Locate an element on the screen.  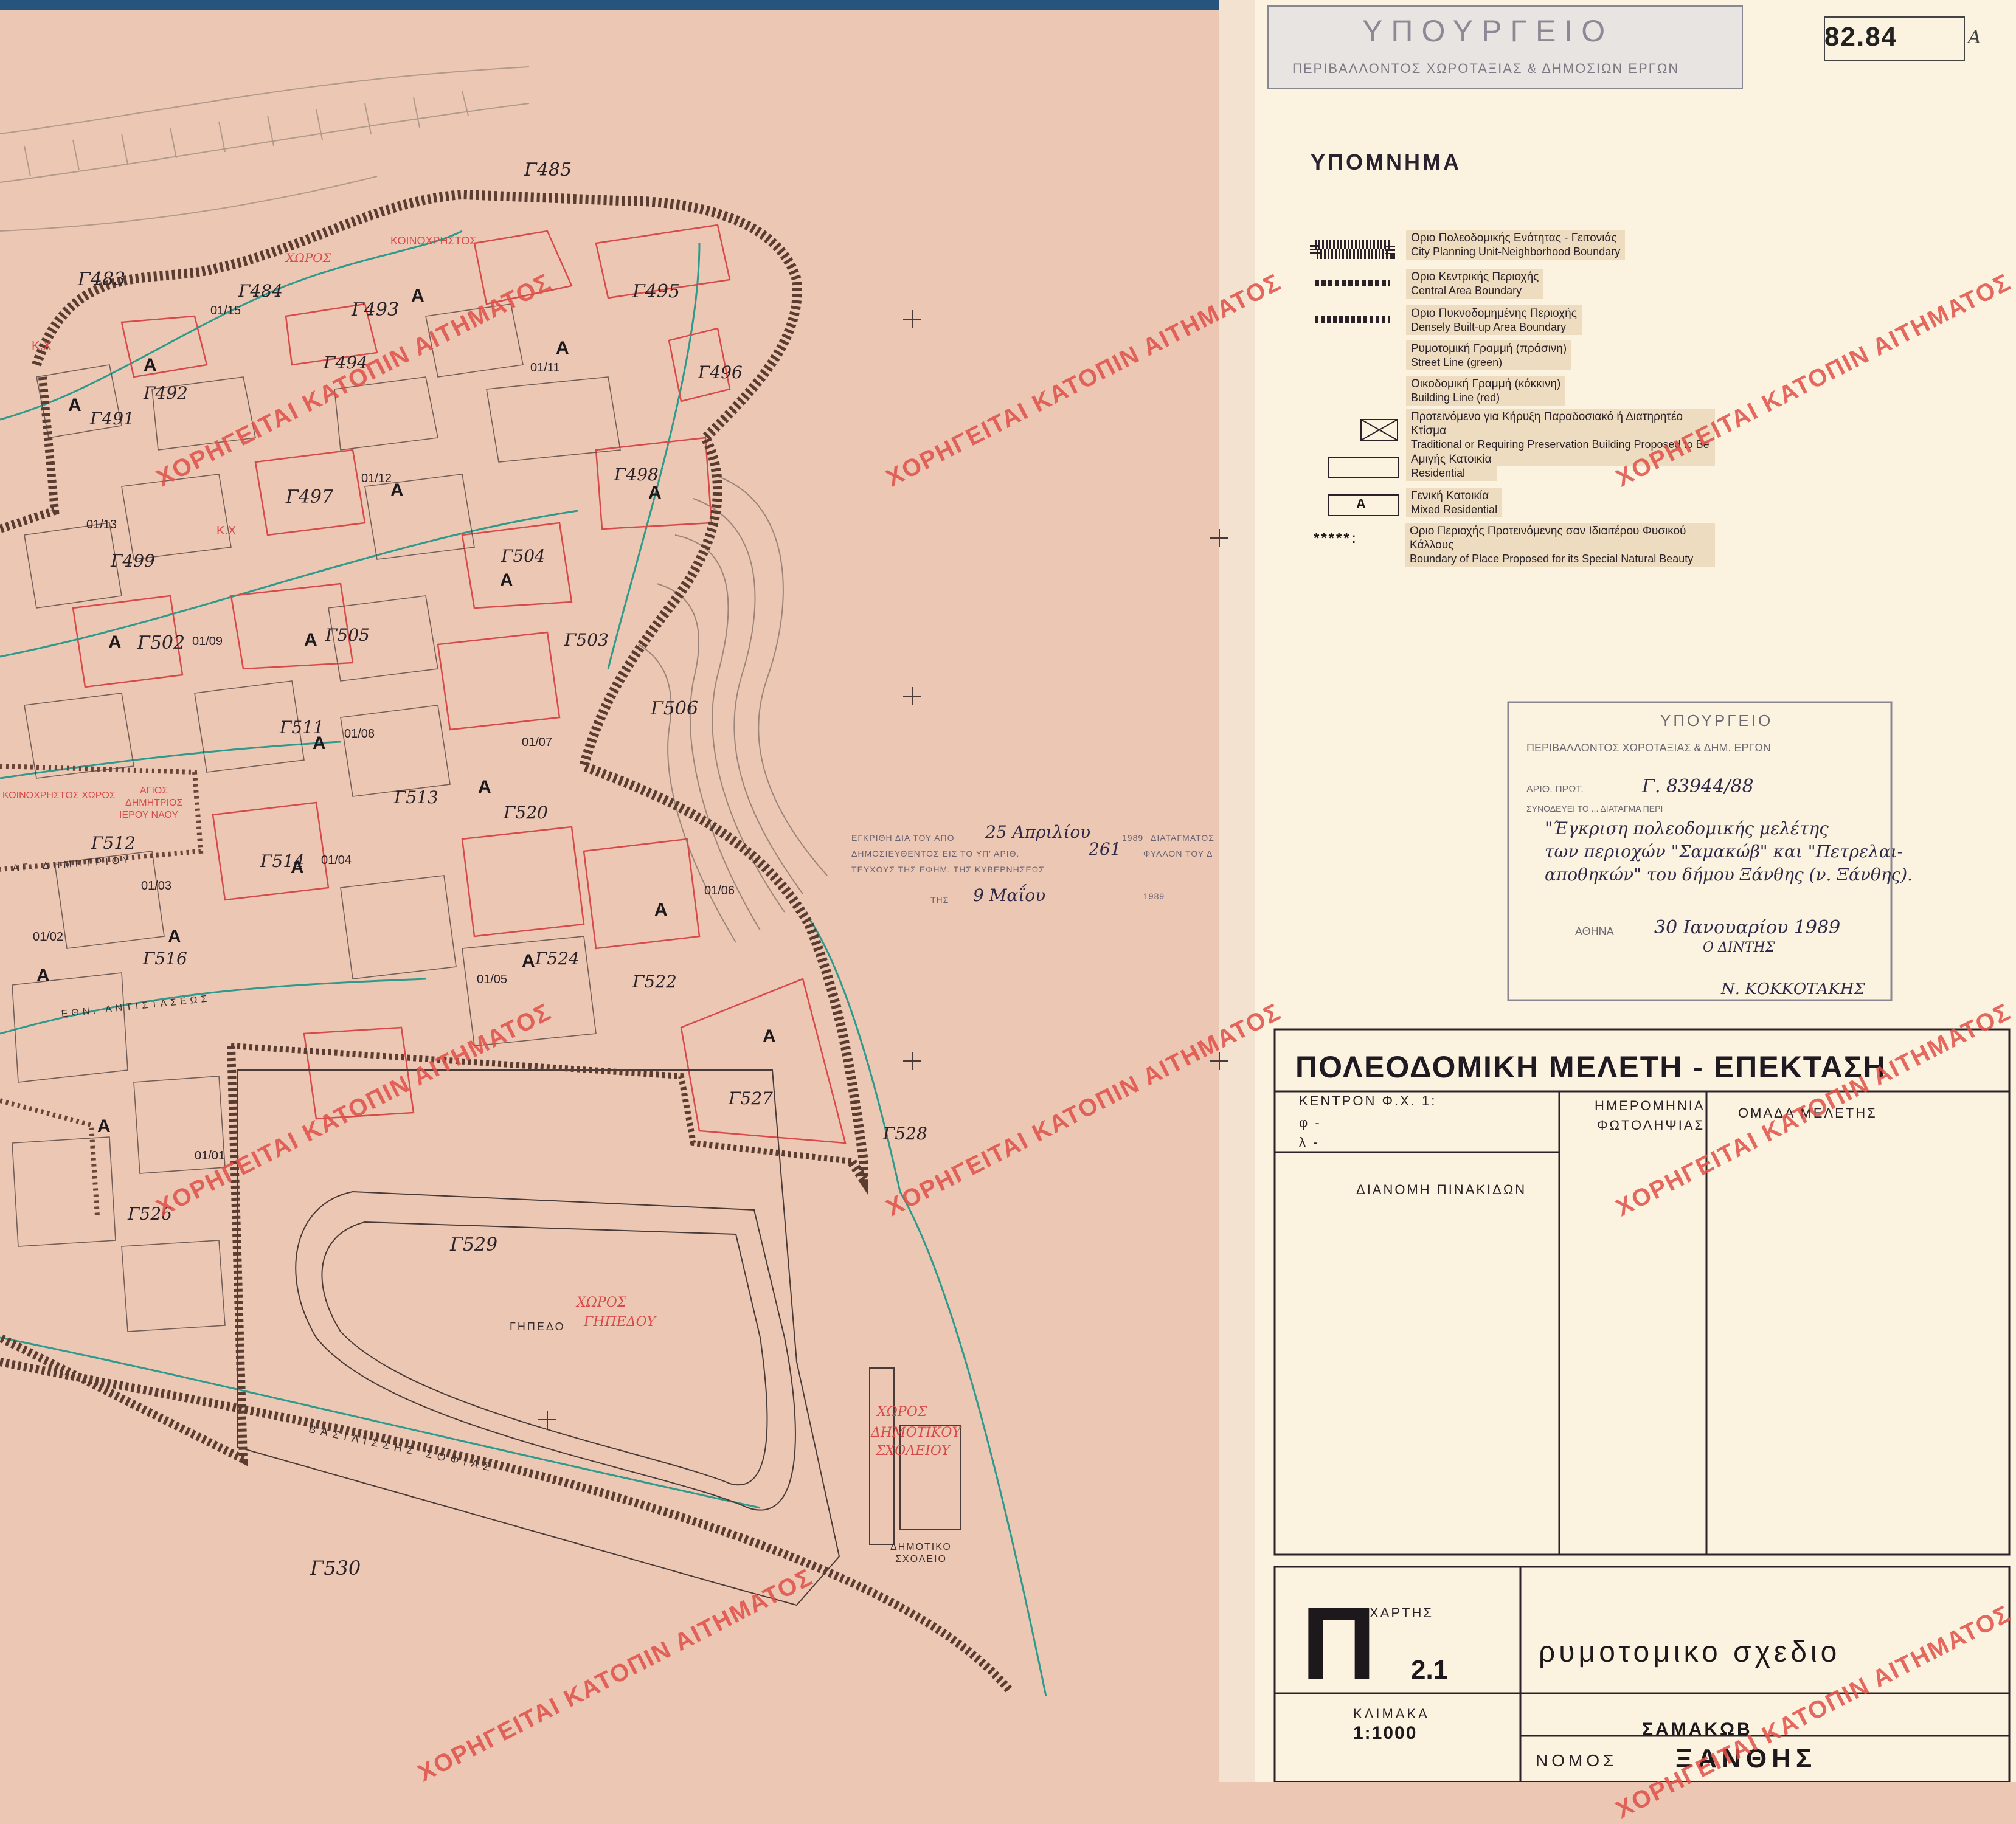
a-box-letter: Α is located at coordinates (1361, 503).